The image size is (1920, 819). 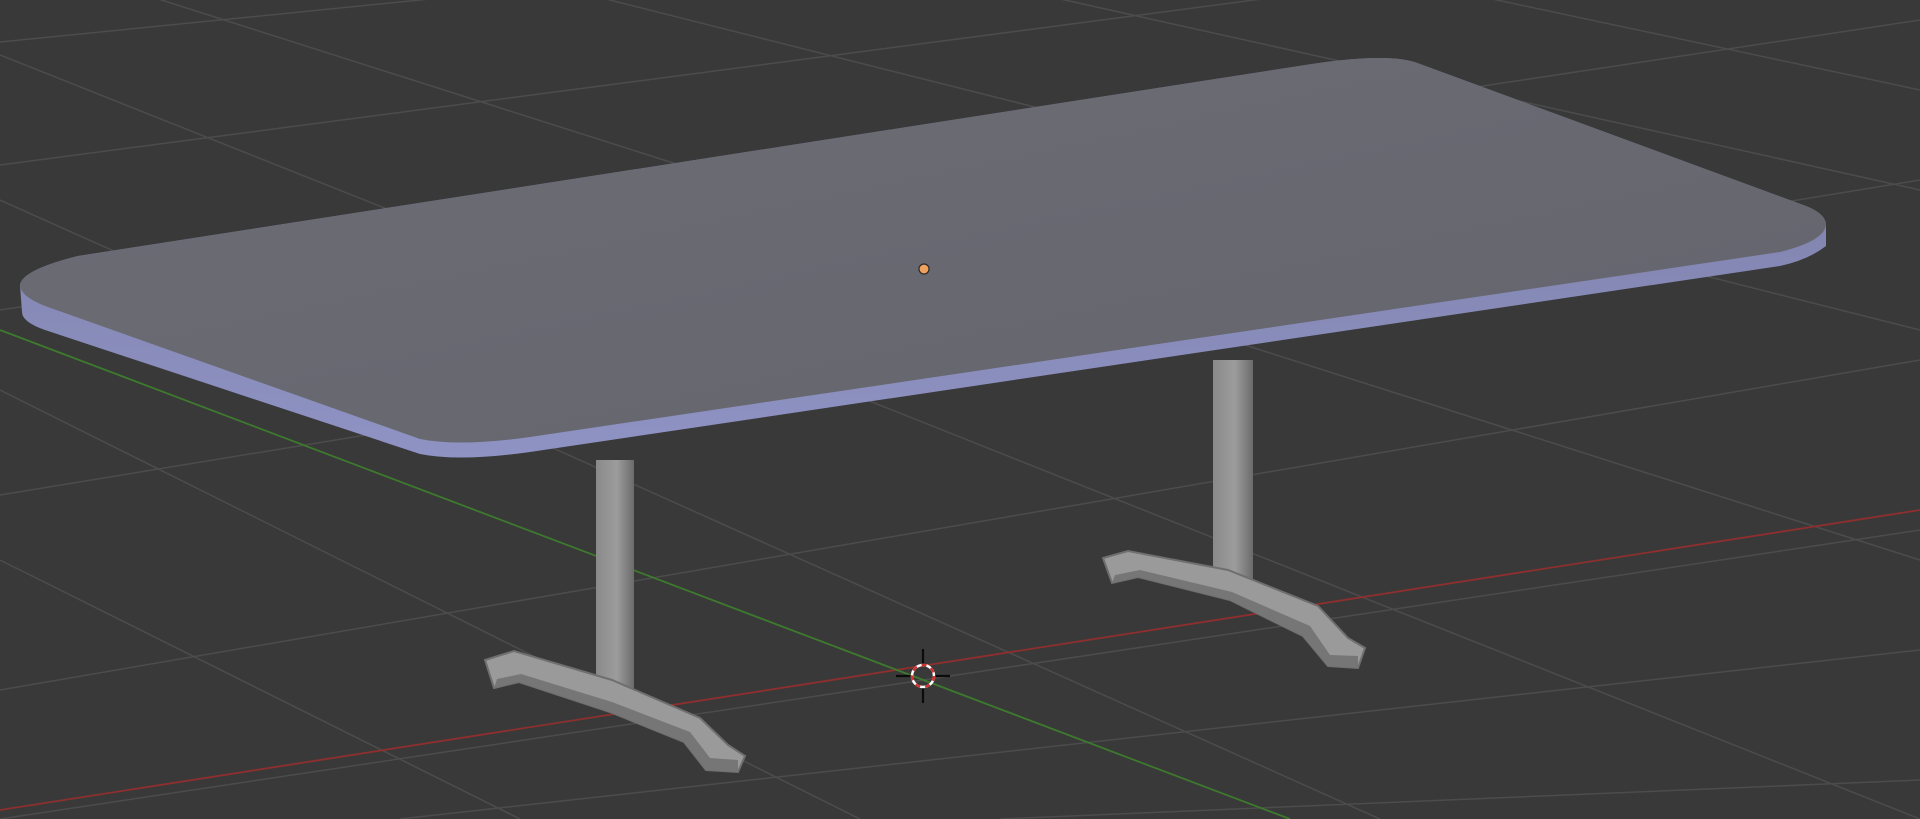 What do you see at coordinates (923, 676) in the screenshot?
I see `3d-cursor-icon` at bounding box center [923, 676].